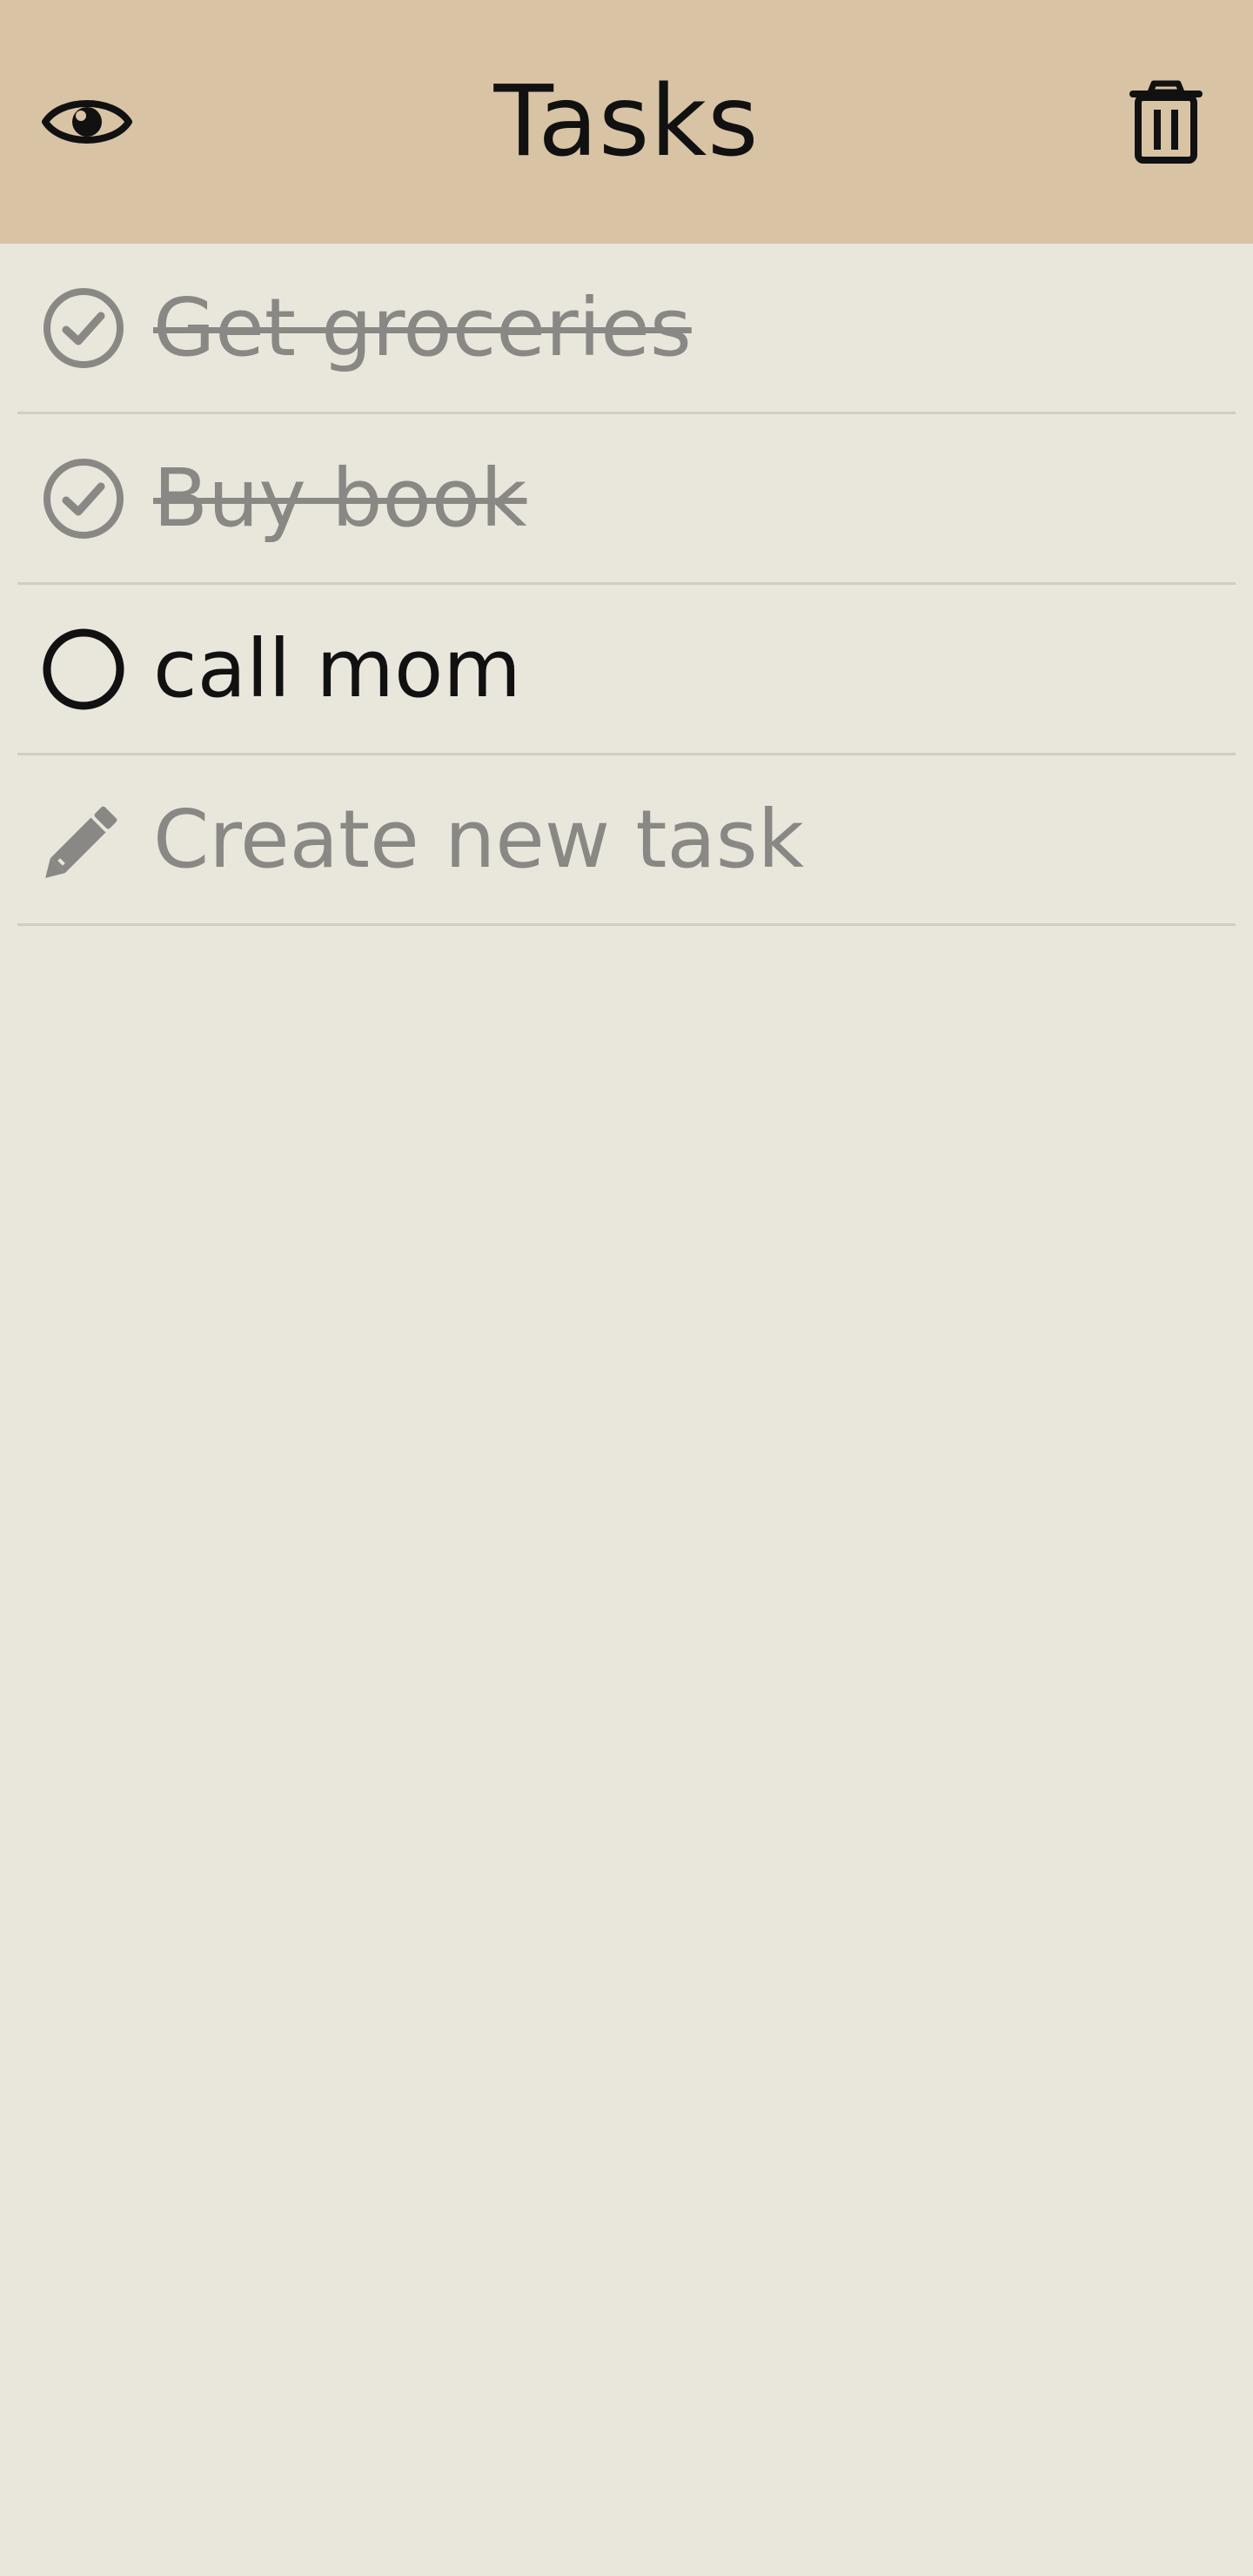 The height and width of the screenshot is (2576, 1253). Describe the element at coordinates (83, 840) in the screenshot. I see `pencil-icon` at that location.